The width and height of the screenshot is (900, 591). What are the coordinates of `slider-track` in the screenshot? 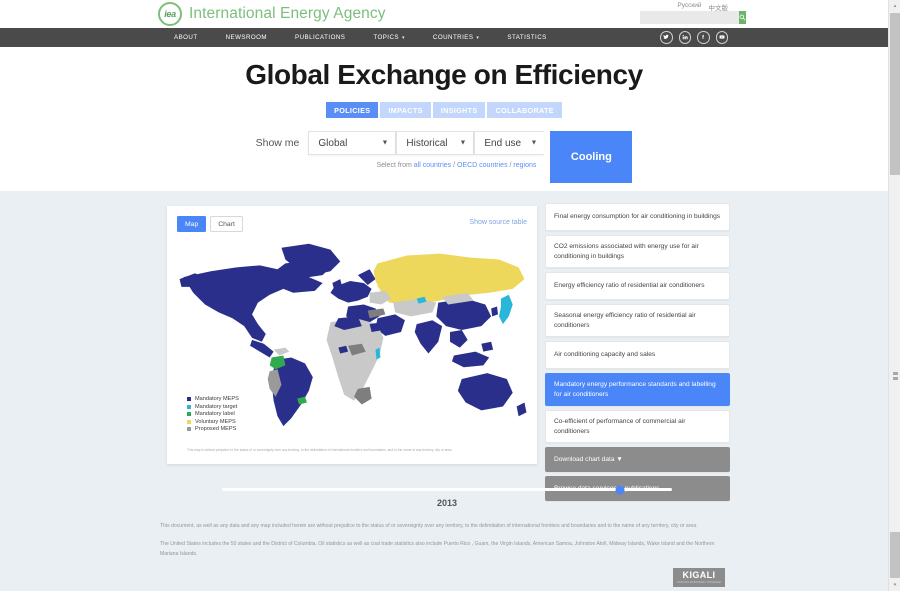 It's located at (447, 489).